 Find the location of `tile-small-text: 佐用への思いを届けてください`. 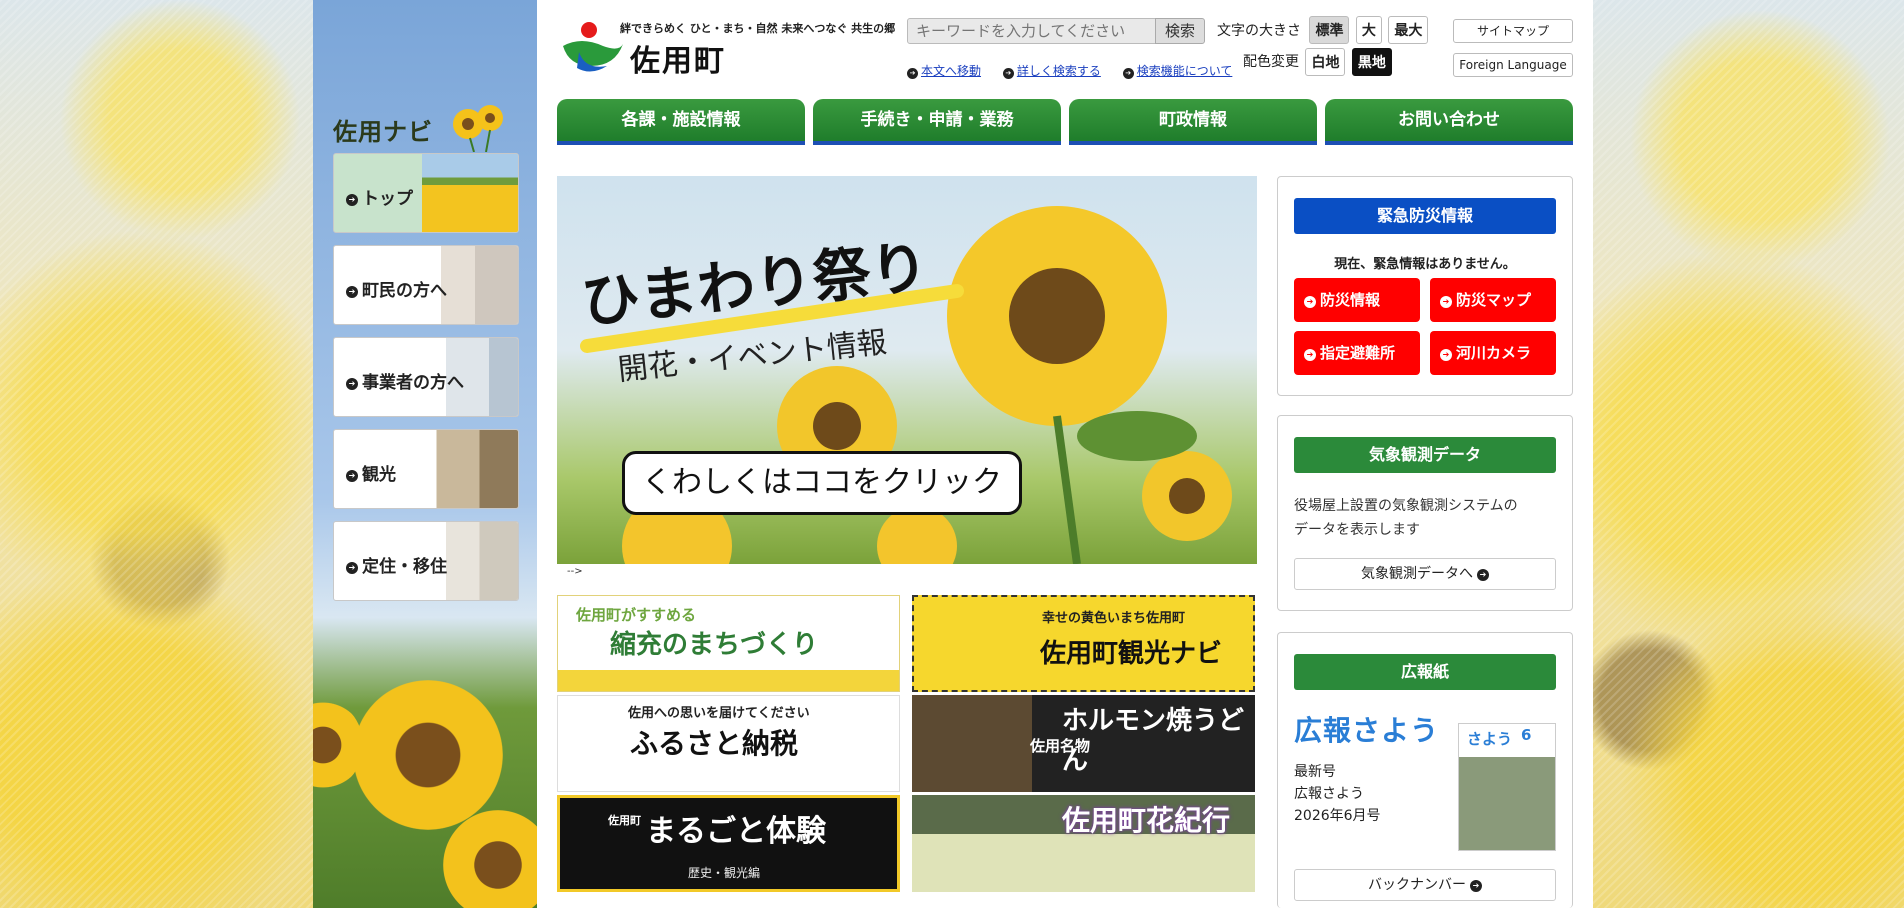

tile-small-text: 佐用への思いを届けてください is located at coordinates (719, 713).